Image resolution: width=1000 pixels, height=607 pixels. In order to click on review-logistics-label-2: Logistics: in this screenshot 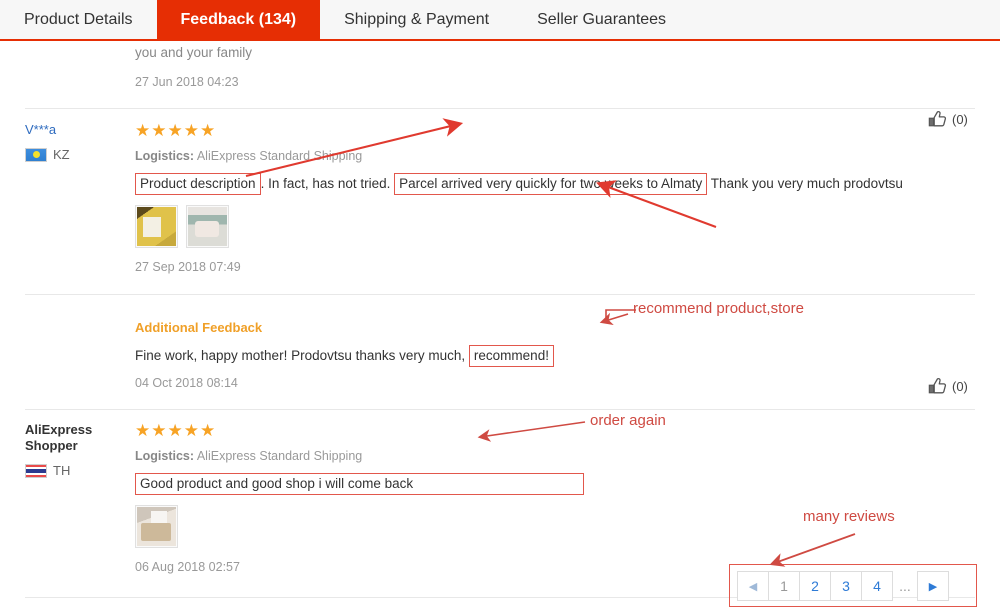, I will do `click(165, 456)`.